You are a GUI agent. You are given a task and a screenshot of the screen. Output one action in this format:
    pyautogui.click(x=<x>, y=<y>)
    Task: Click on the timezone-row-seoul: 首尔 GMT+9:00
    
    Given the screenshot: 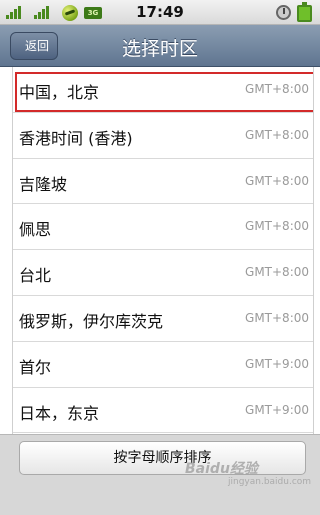 What is the action you would take?
    pyautogui.click(x=163, y=365)
    